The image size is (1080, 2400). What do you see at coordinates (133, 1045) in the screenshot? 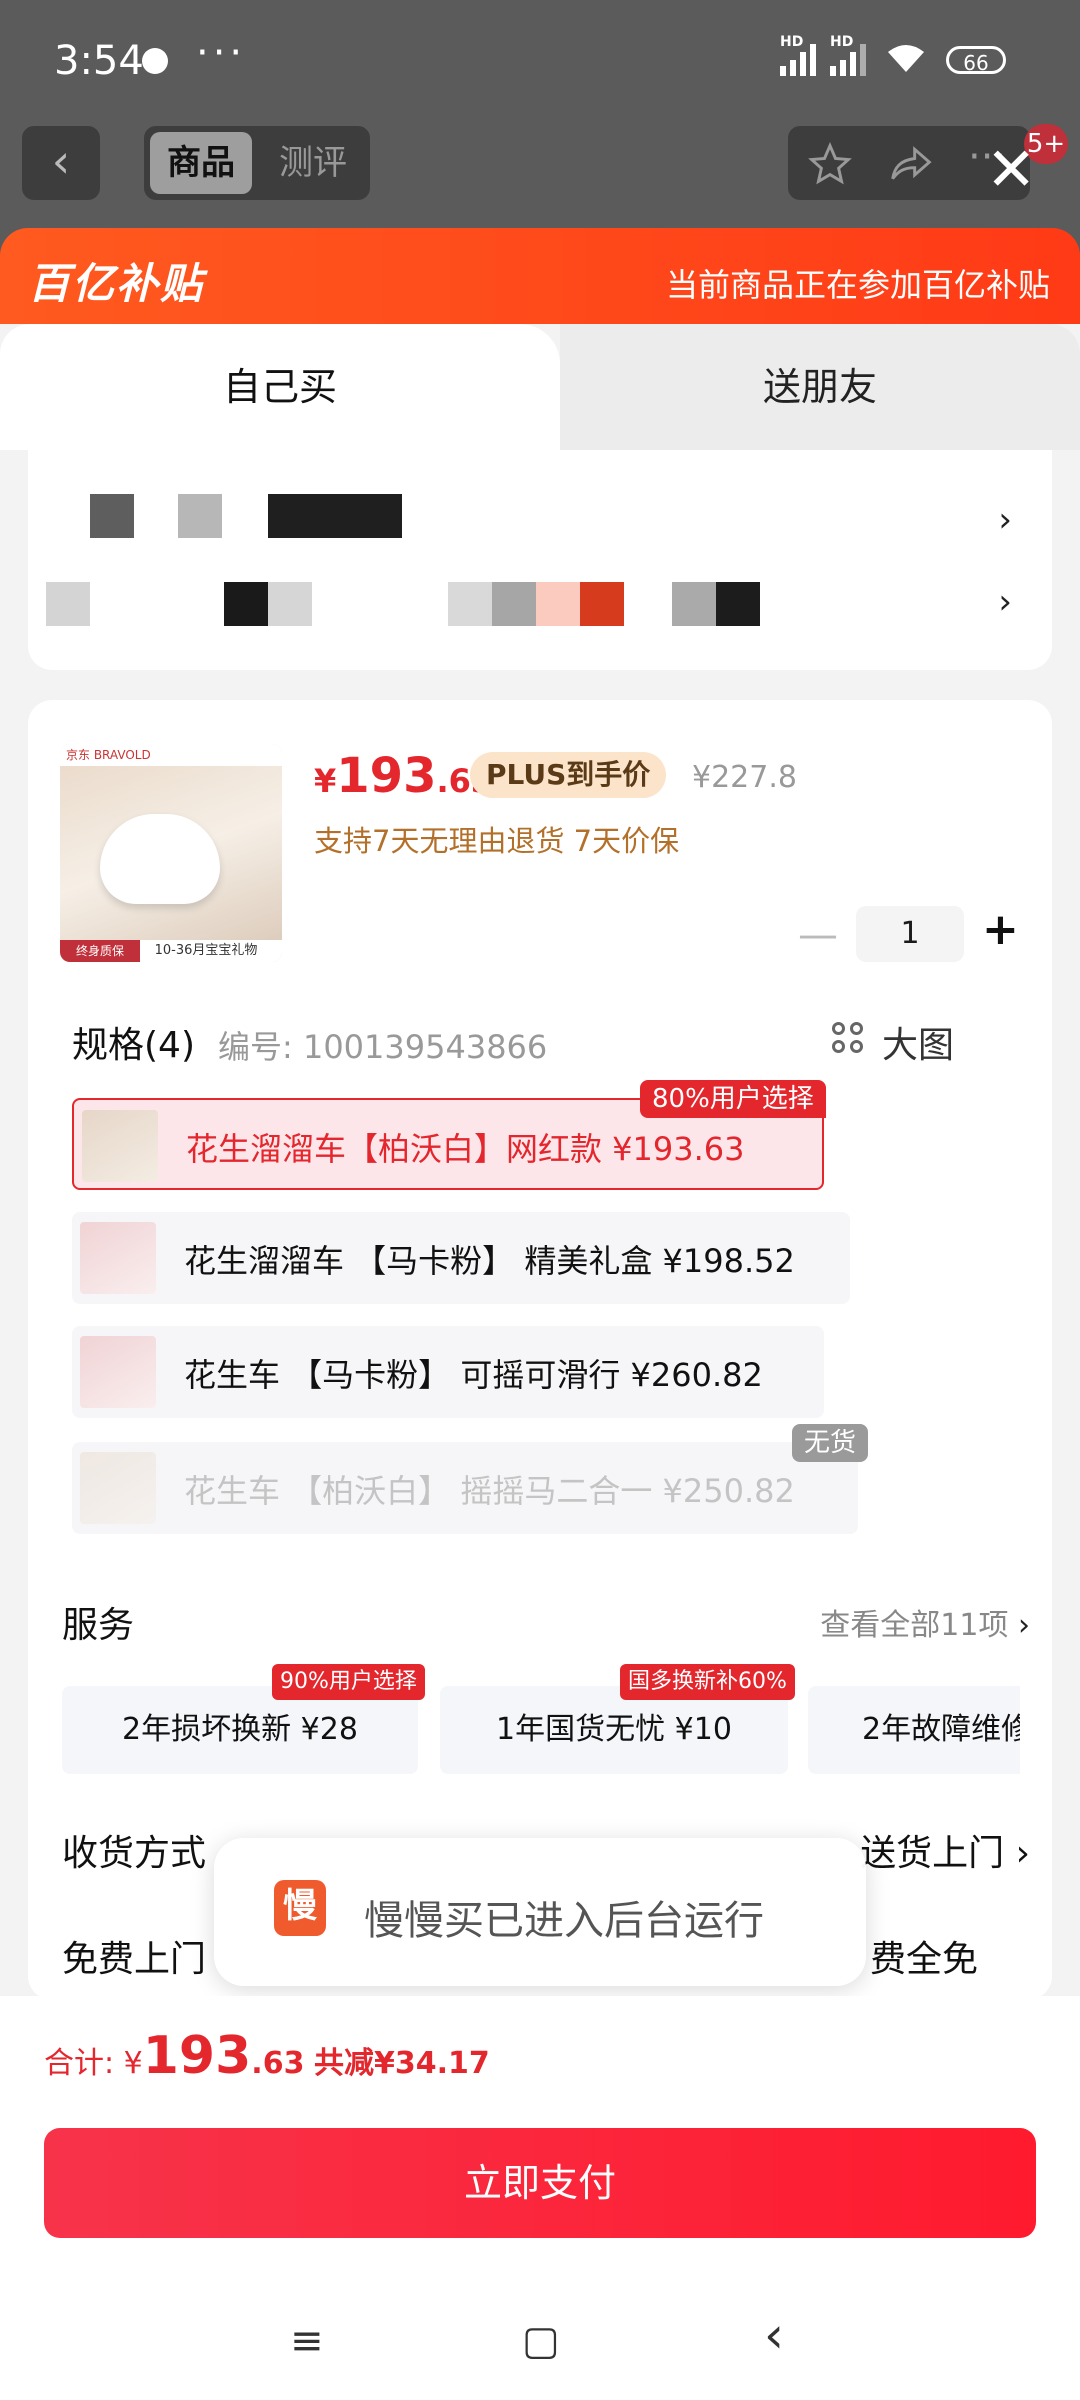
I see `spec-title: 规格(4)` at bounding box center [133, 1045].